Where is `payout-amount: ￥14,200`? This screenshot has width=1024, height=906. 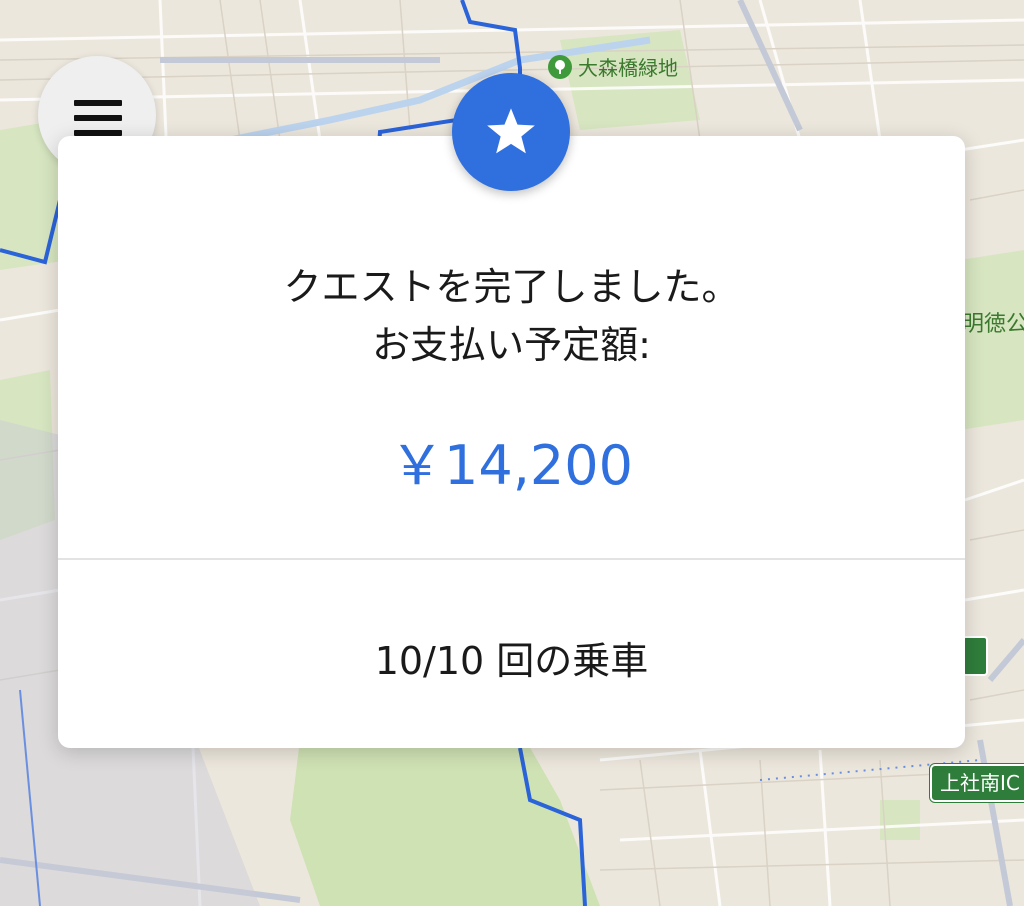 payout-amount: ￥14,200 is located at coordinates (511, 465).